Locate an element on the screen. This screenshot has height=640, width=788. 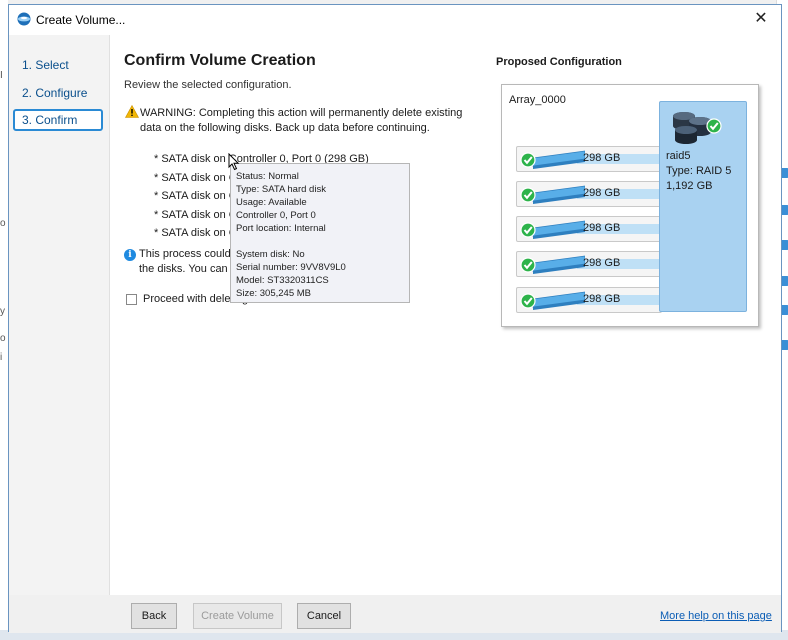
array-label: Array_0000 is located at coordinates (537, 100).